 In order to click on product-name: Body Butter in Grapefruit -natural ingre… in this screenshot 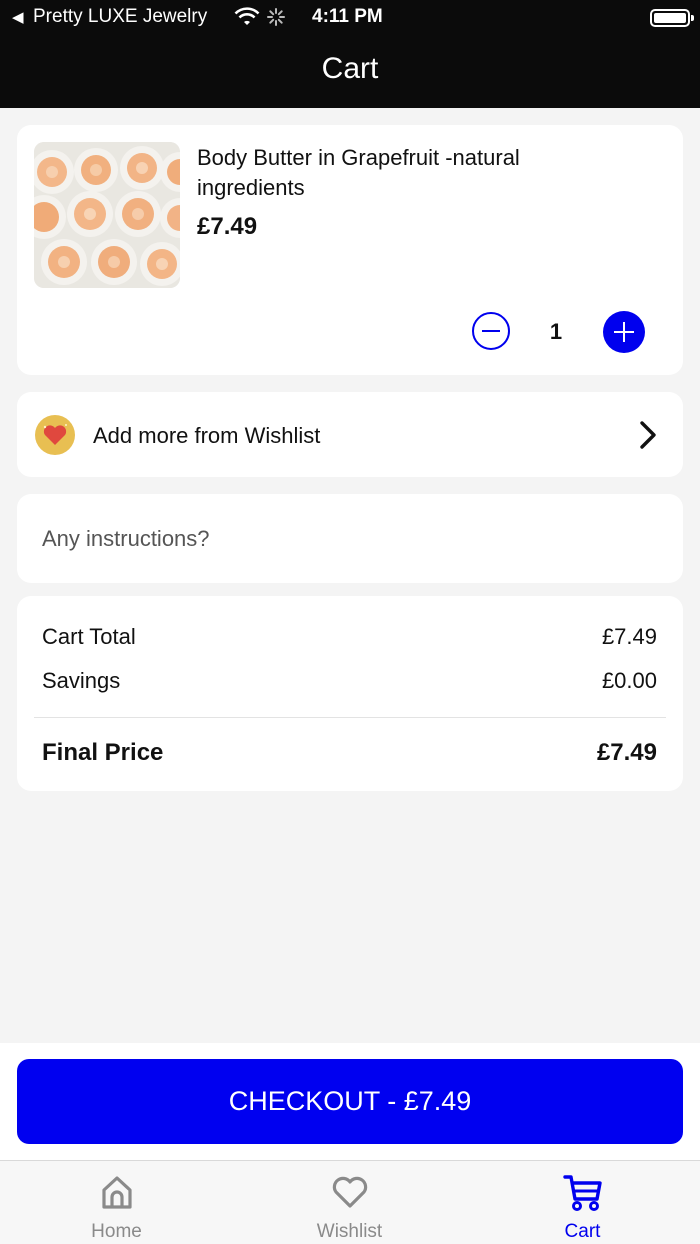, I will do `click(412, 173)`.